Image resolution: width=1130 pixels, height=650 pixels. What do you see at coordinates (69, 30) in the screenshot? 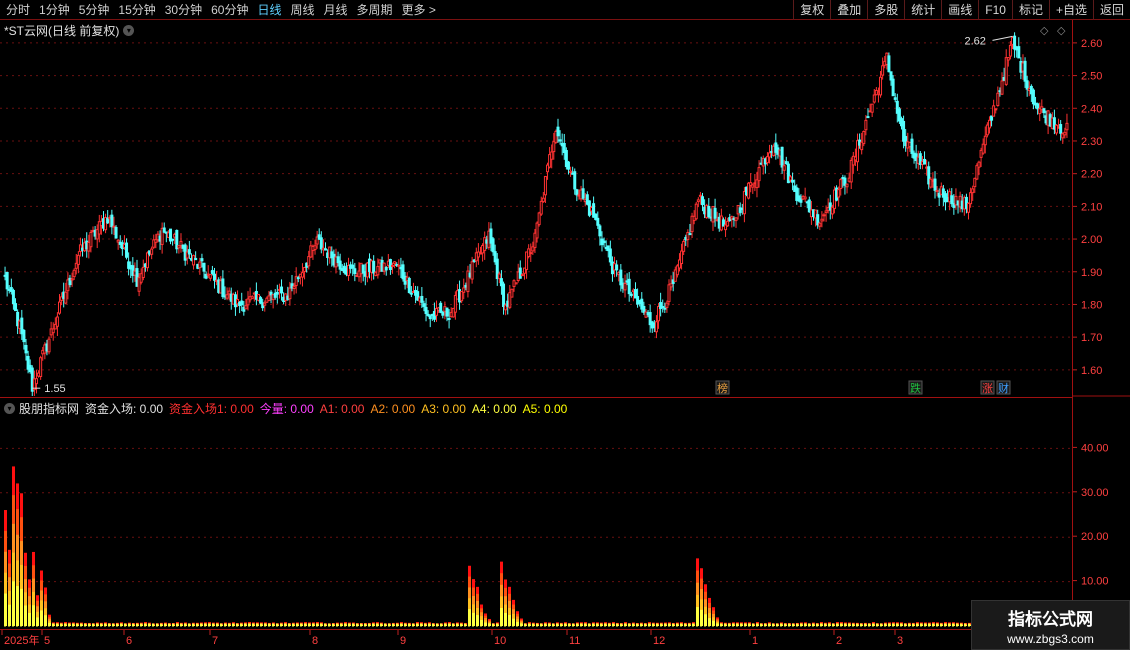
I see `main-pane-title: *ST云网(日线 前复权) ▾` at bounding box center [69, 30].